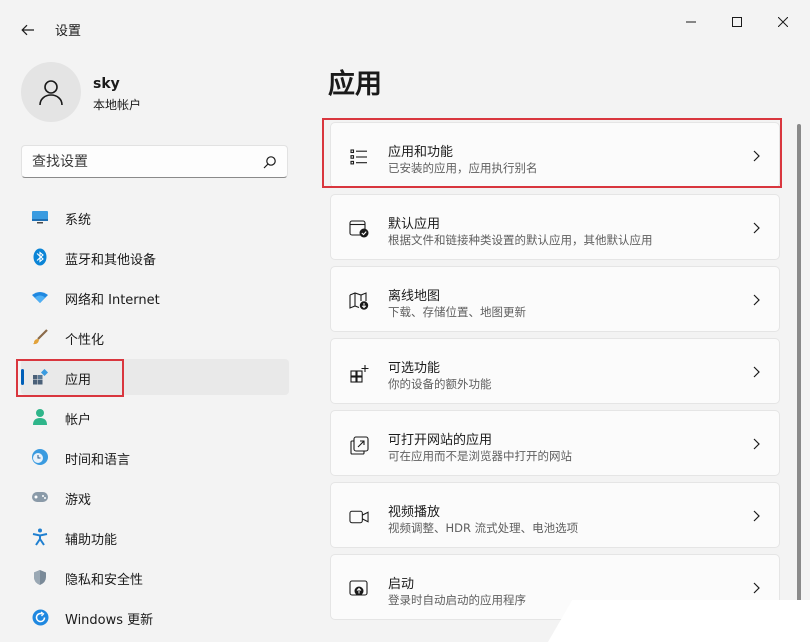 The height and width of the screenshot is (642, 810). I want to click on sidebar-item-apps: 应用, so click(155, 377).